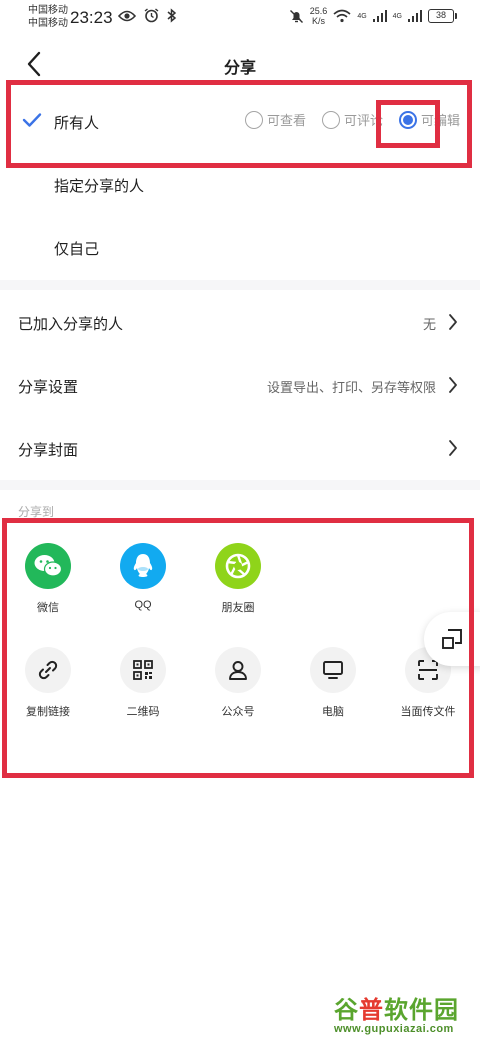  I want to click on signal-1-icon, so click(379, 16).